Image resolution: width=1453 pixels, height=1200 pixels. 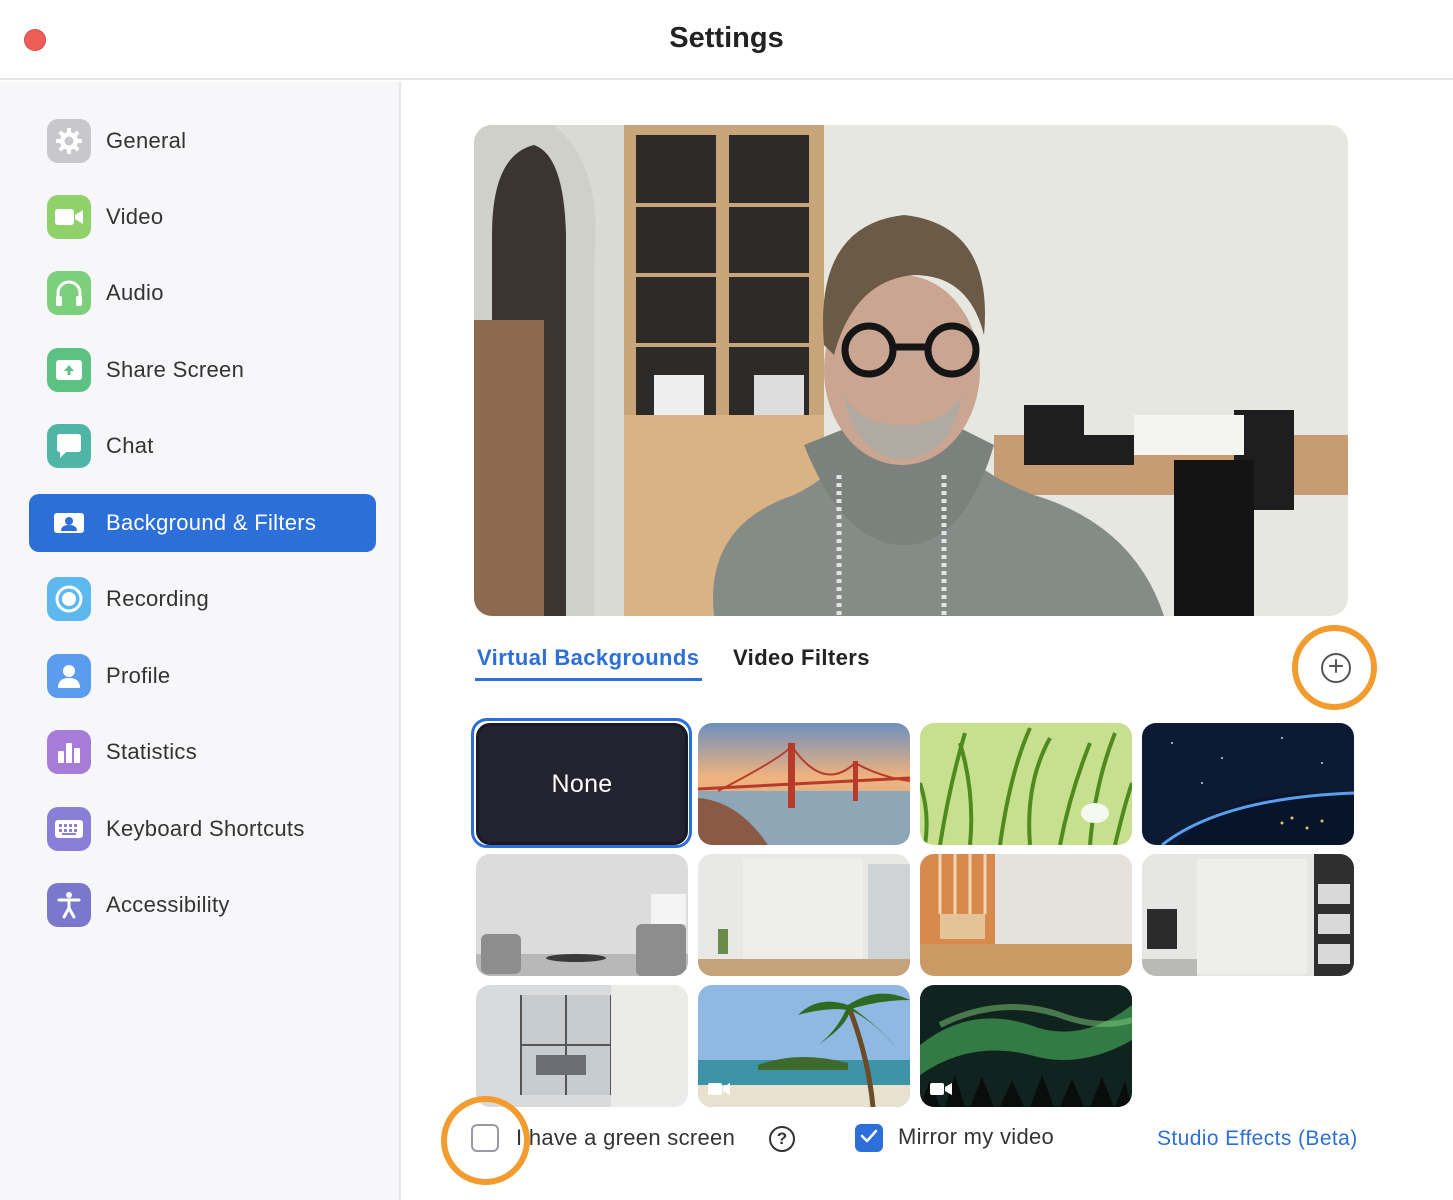 I want to click on portrait-icon, so click(x=69, y=523).